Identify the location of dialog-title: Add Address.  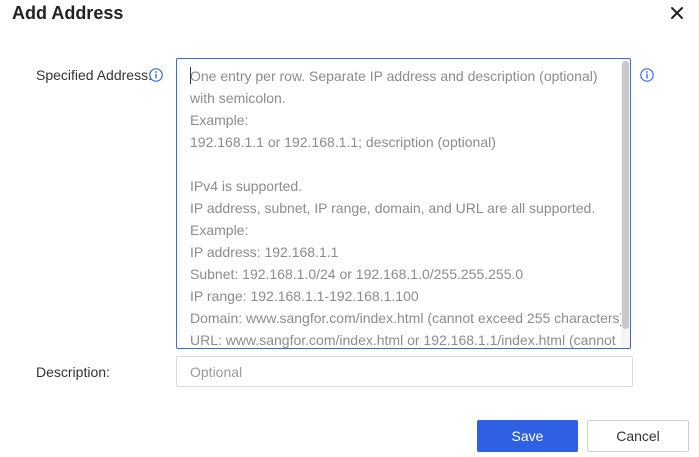
(68, 13).